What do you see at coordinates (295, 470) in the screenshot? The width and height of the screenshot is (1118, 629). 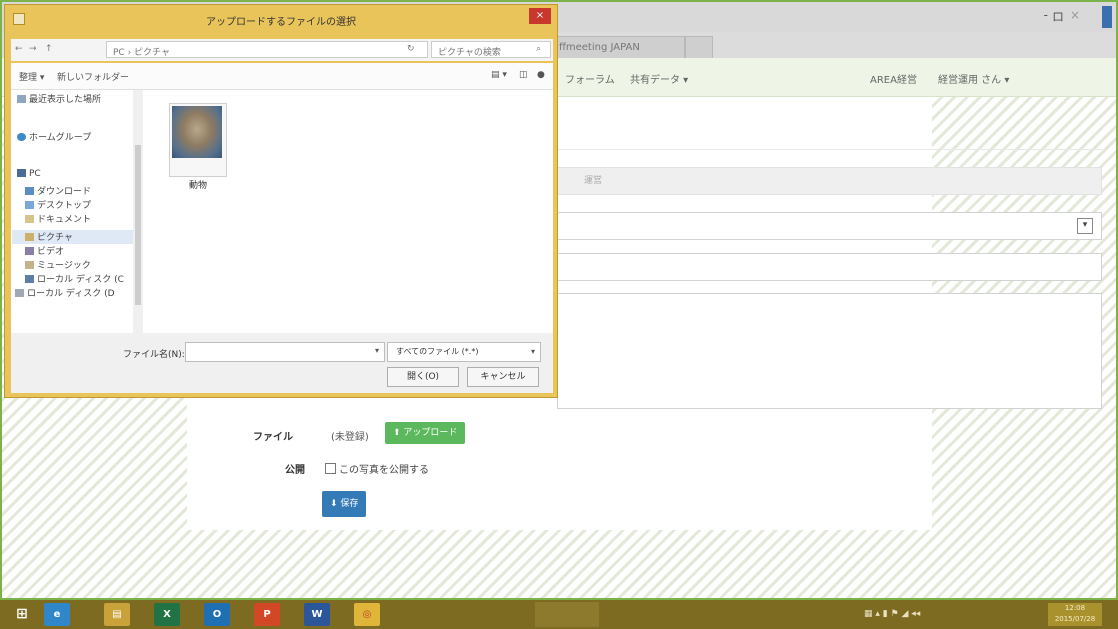 I see `publish-label: 公開` at bounding box center [295, 470].